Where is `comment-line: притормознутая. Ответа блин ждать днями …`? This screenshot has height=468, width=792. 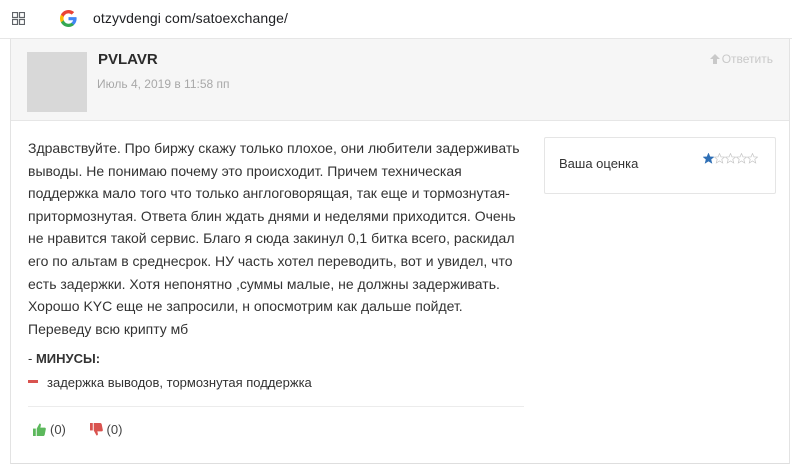 comment-line: притормознутая. Ответа блин ждать днями … is located at coordinates (272, 215).